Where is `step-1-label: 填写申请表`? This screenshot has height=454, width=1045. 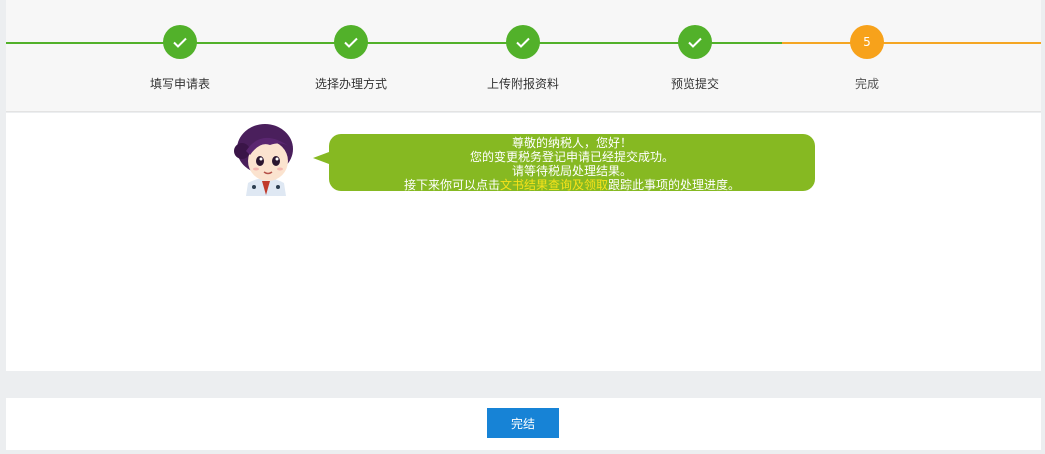
step-1-label: 填写申请表 is located at coordinates (179, 84).